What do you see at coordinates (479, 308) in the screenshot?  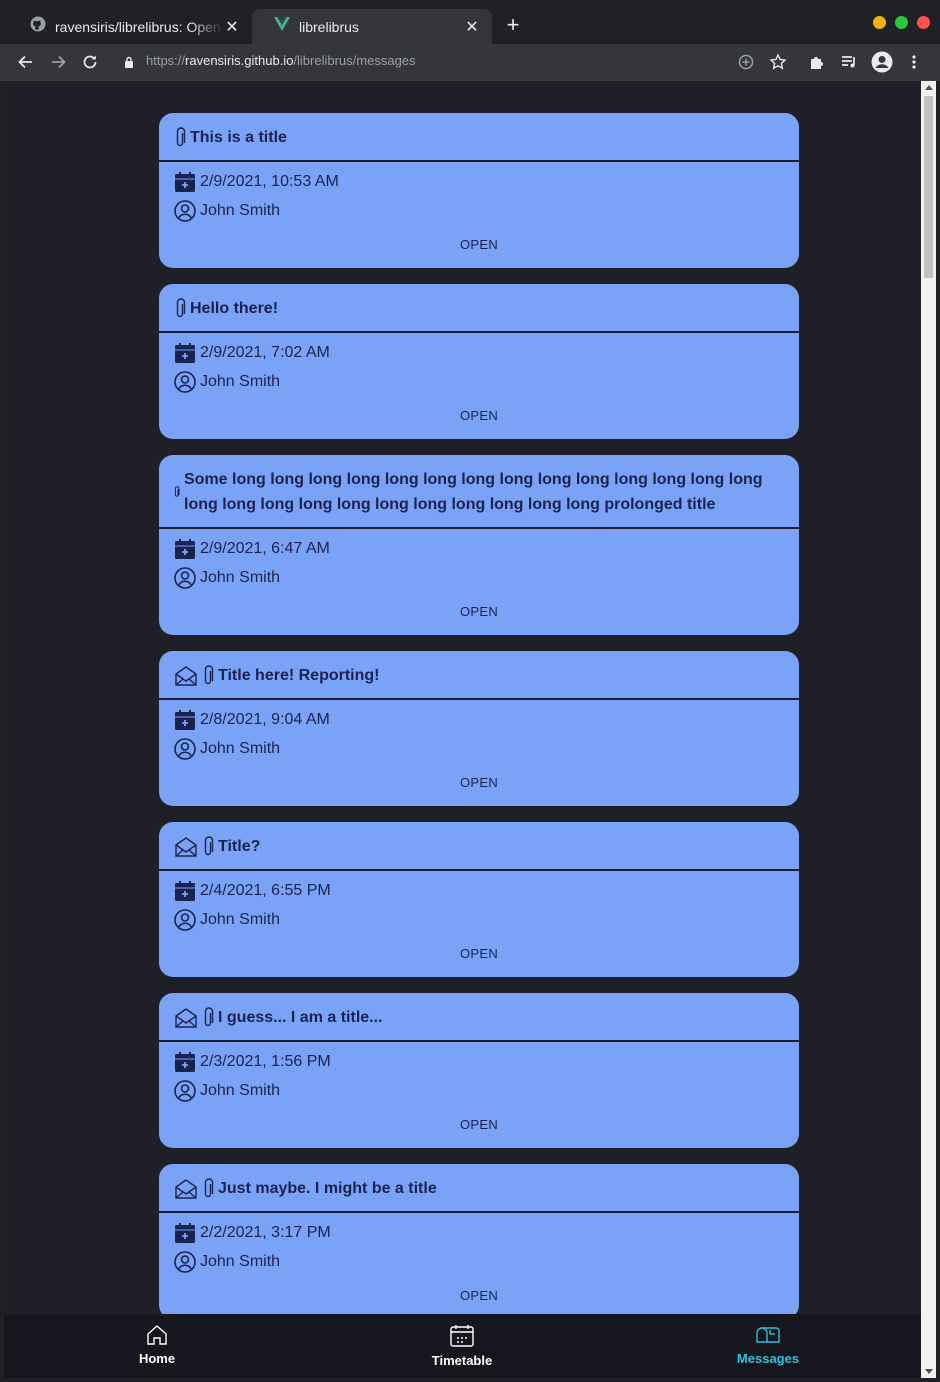 I see `message-card-header: Hello there!` at bounding box center [479, 308].